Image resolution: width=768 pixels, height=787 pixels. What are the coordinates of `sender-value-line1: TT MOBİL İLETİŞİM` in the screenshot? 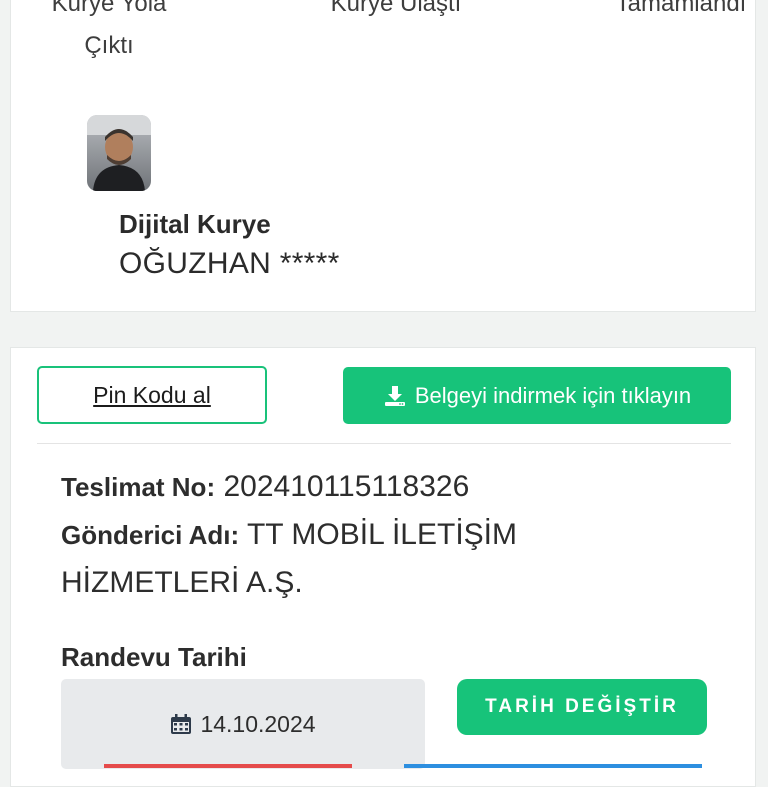 It's located at (381, 534).